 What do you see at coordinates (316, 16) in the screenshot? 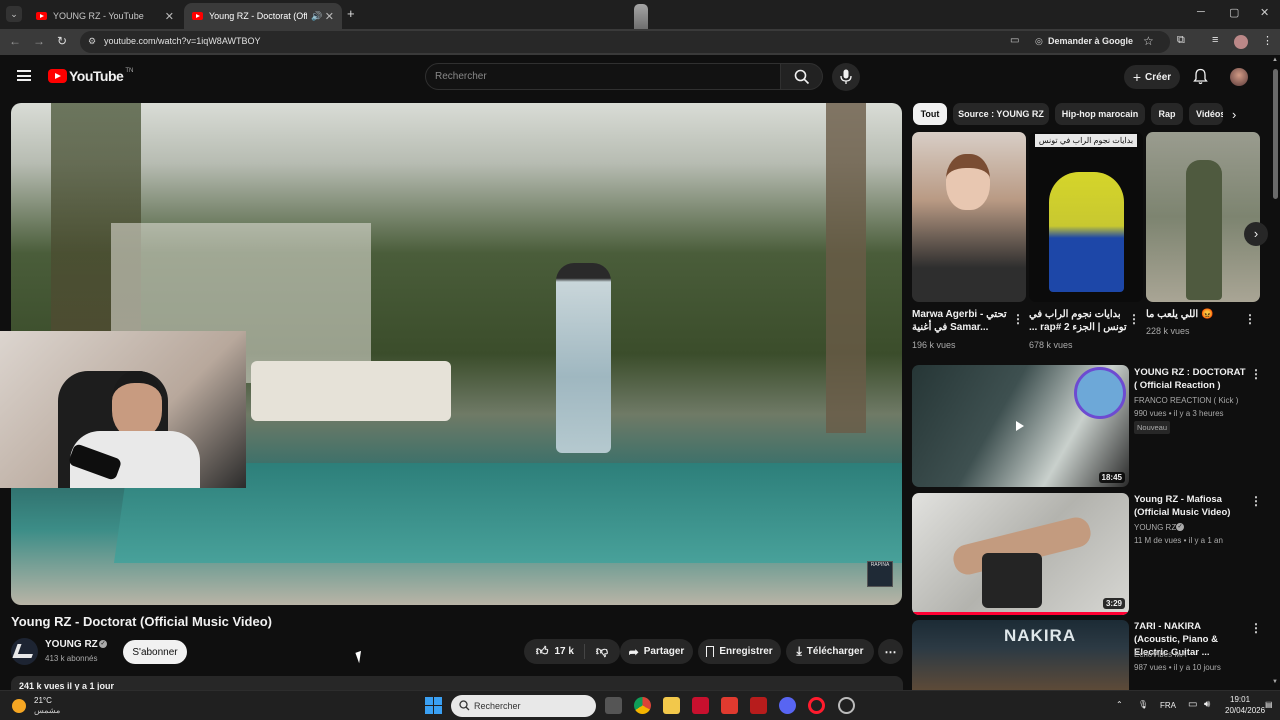
I see `audio-playing-icon: 🔊` at bounding box center [316, 16].